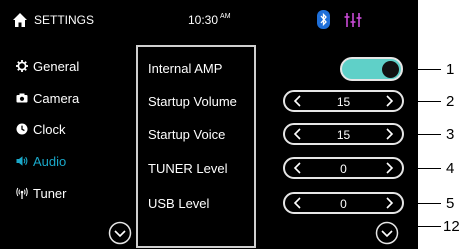 The image size is (465, 249). What do you see at coordinates (50, 161) in the screenshot?
I see `sidebar-item-label: Audio` at bounding box center [50, 161].